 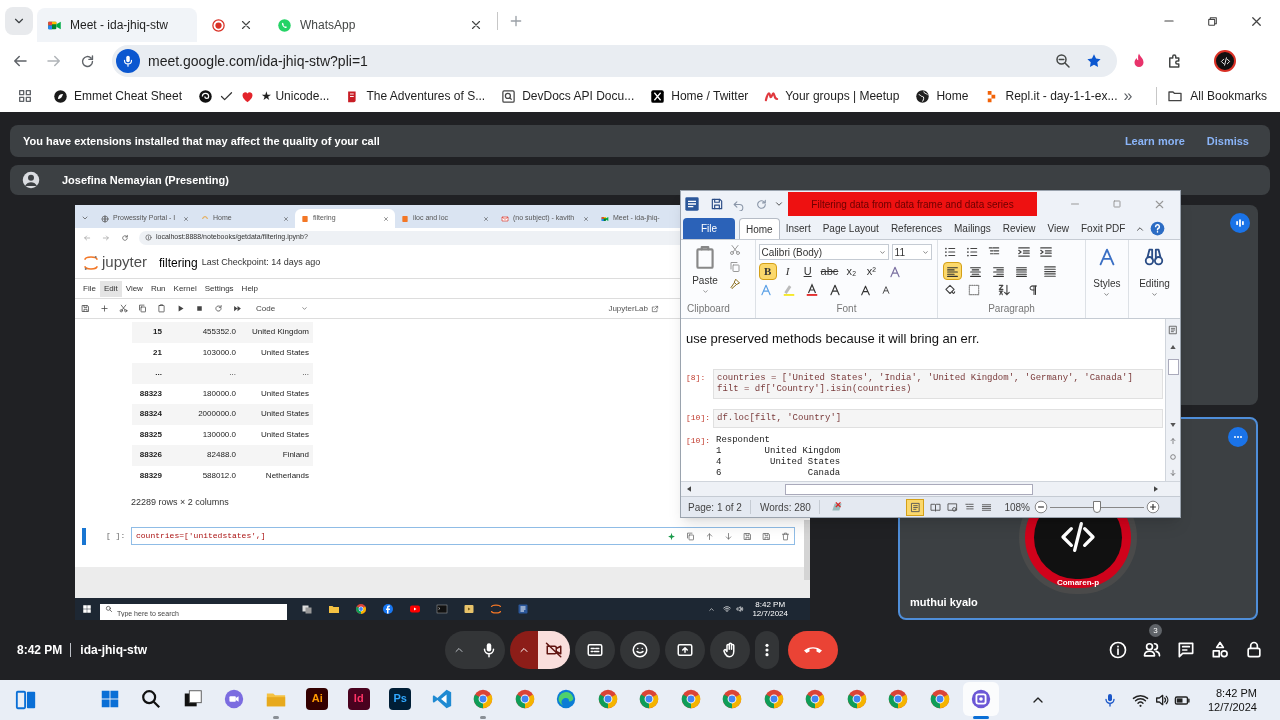 I want to click on table-cell-text: 82488.0, so click(x=221, y=455).